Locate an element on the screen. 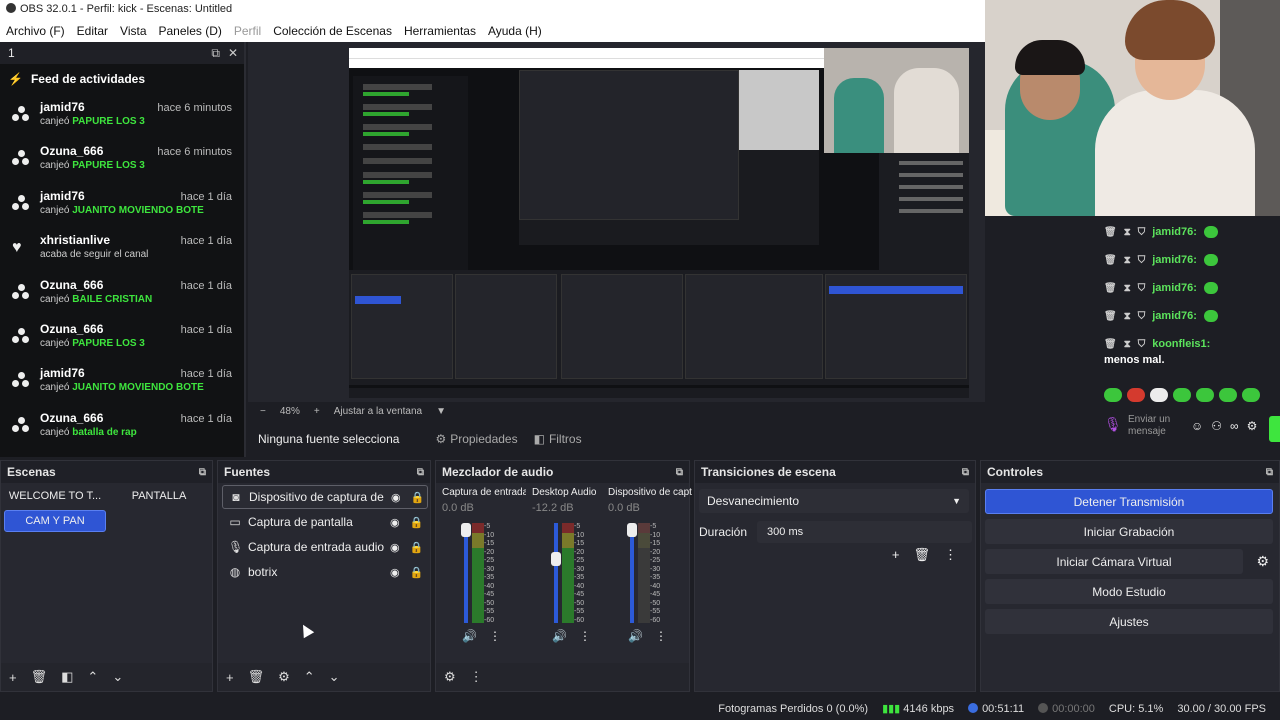 Image resolution: width=1280 pixels, height=720 pixels. stop-stream-button: Detener Transmisión is located at coordinates (1129, 501).